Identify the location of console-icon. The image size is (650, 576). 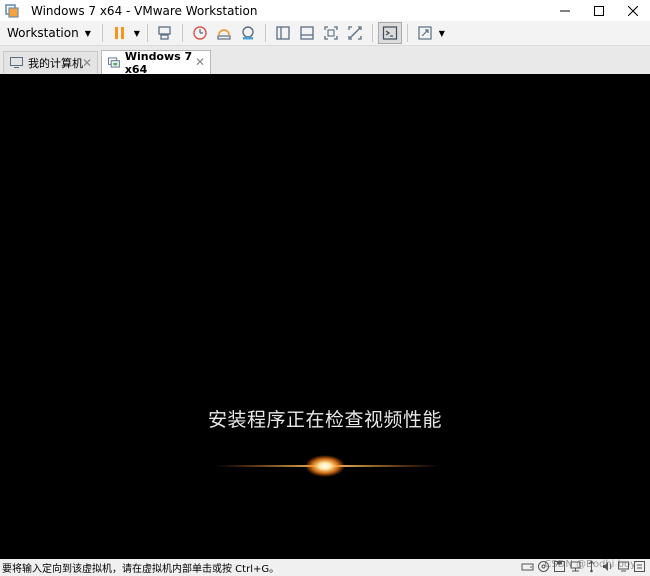
(389, 33).